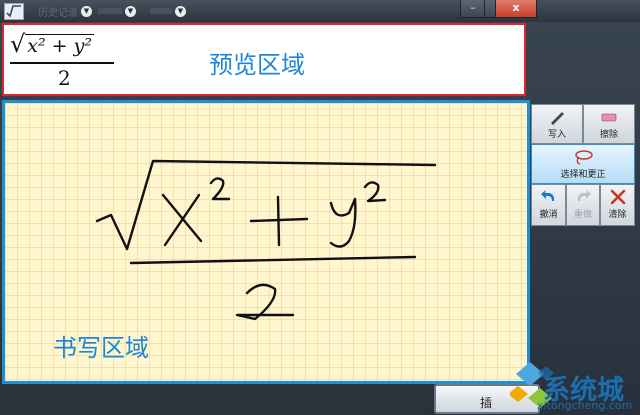 The width and height of the screenshot is (640, 415). I want to click on formula-denominator: 2, so click(64, 77).